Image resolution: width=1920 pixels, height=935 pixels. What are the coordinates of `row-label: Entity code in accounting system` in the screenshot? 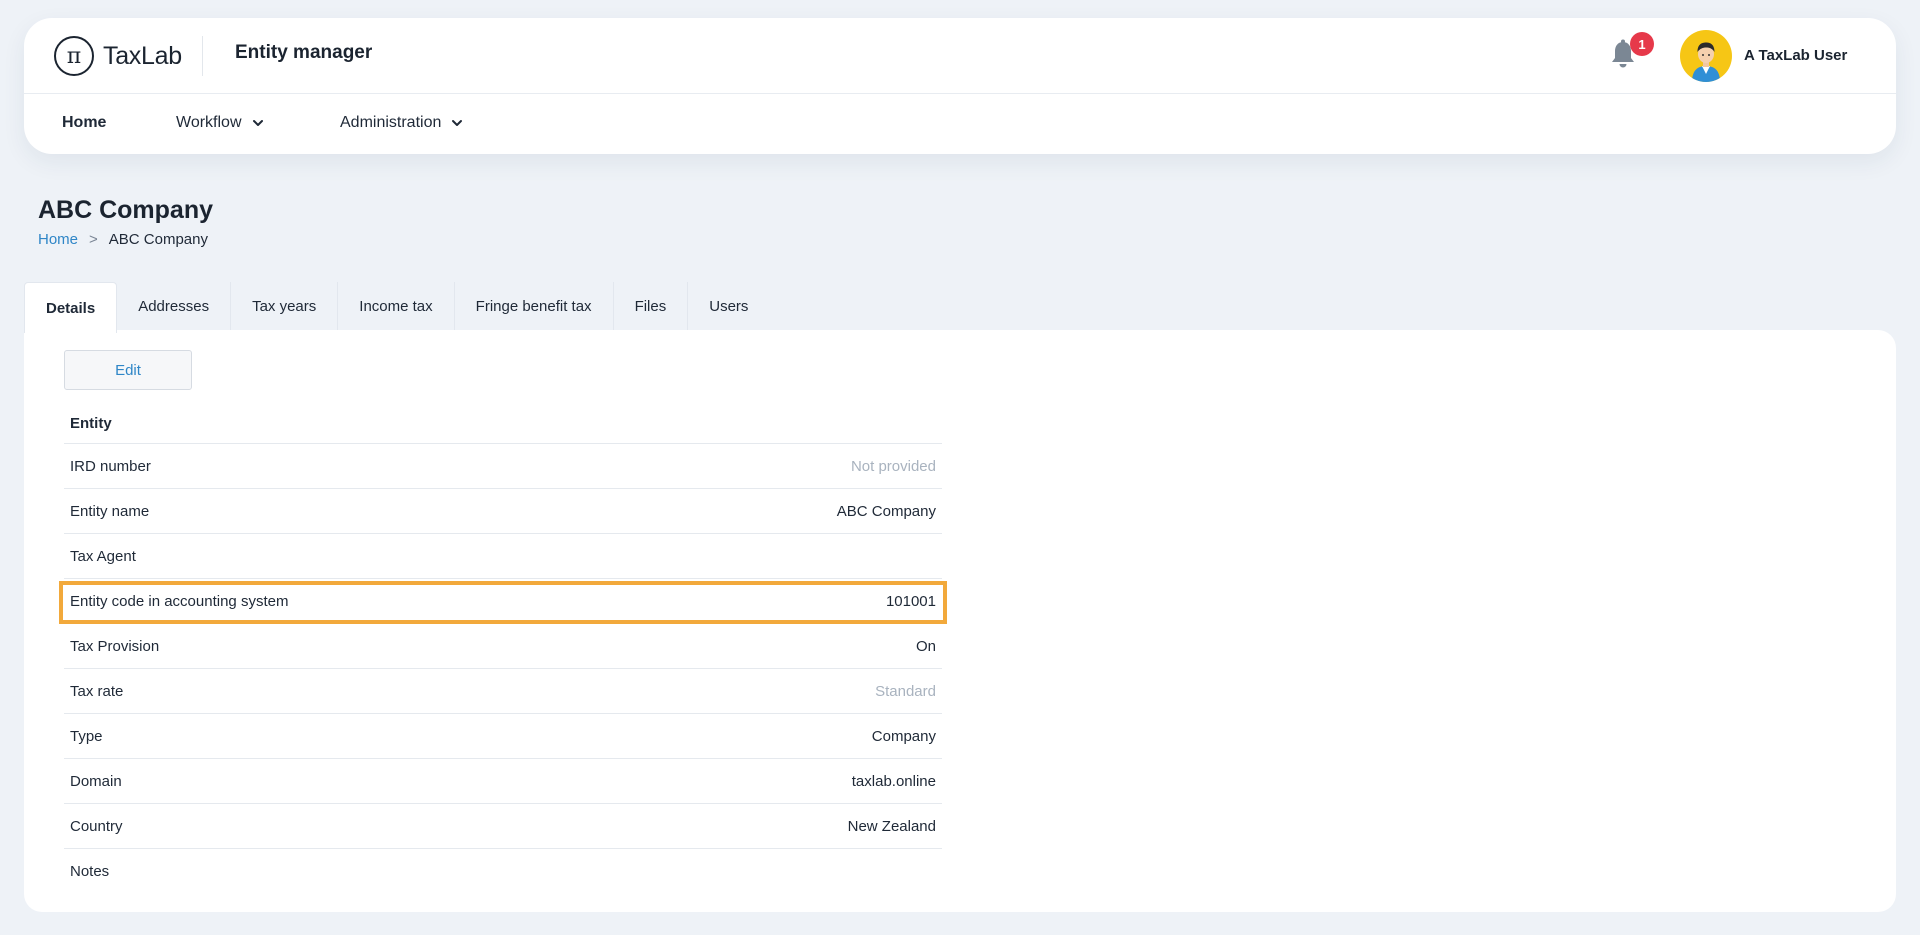 It's located at (179, 601).